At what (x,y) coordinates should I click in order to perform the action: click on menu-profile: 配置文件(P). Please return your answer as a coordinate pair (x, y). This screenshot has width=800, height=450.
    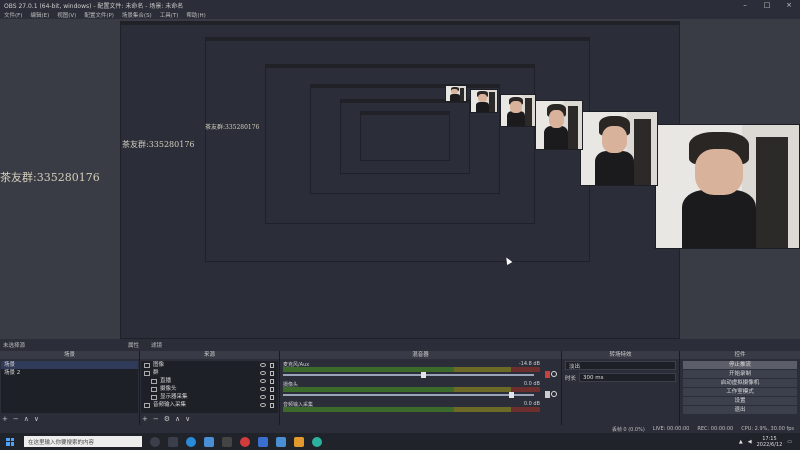
    Looking at the image, I should click on (99, 15).